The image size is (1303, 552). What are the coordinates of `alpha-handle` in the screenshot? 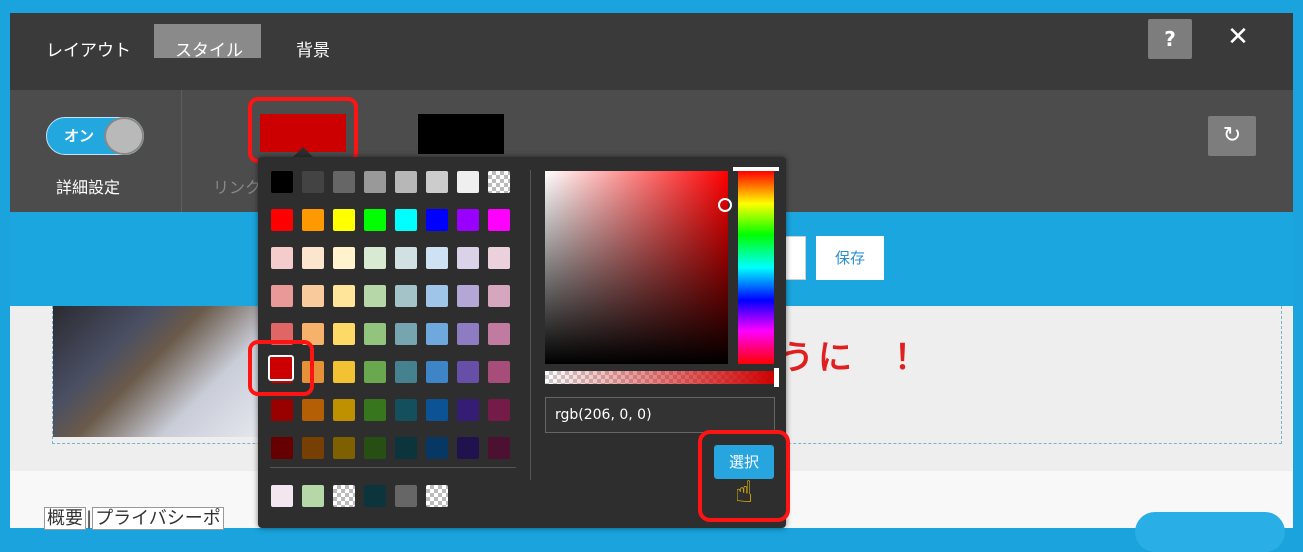 It's located at (776, 377).